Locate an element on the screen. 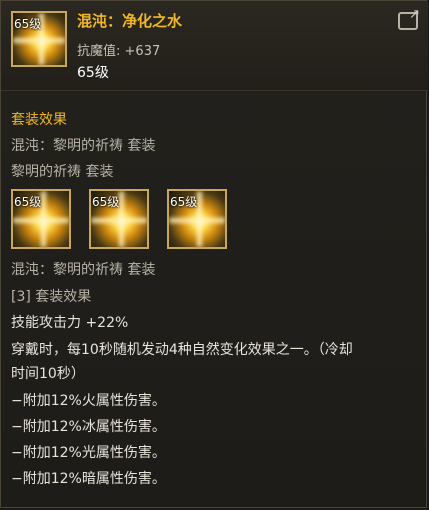  icon-level-label: 65级 is located at coordinates (28, 24).